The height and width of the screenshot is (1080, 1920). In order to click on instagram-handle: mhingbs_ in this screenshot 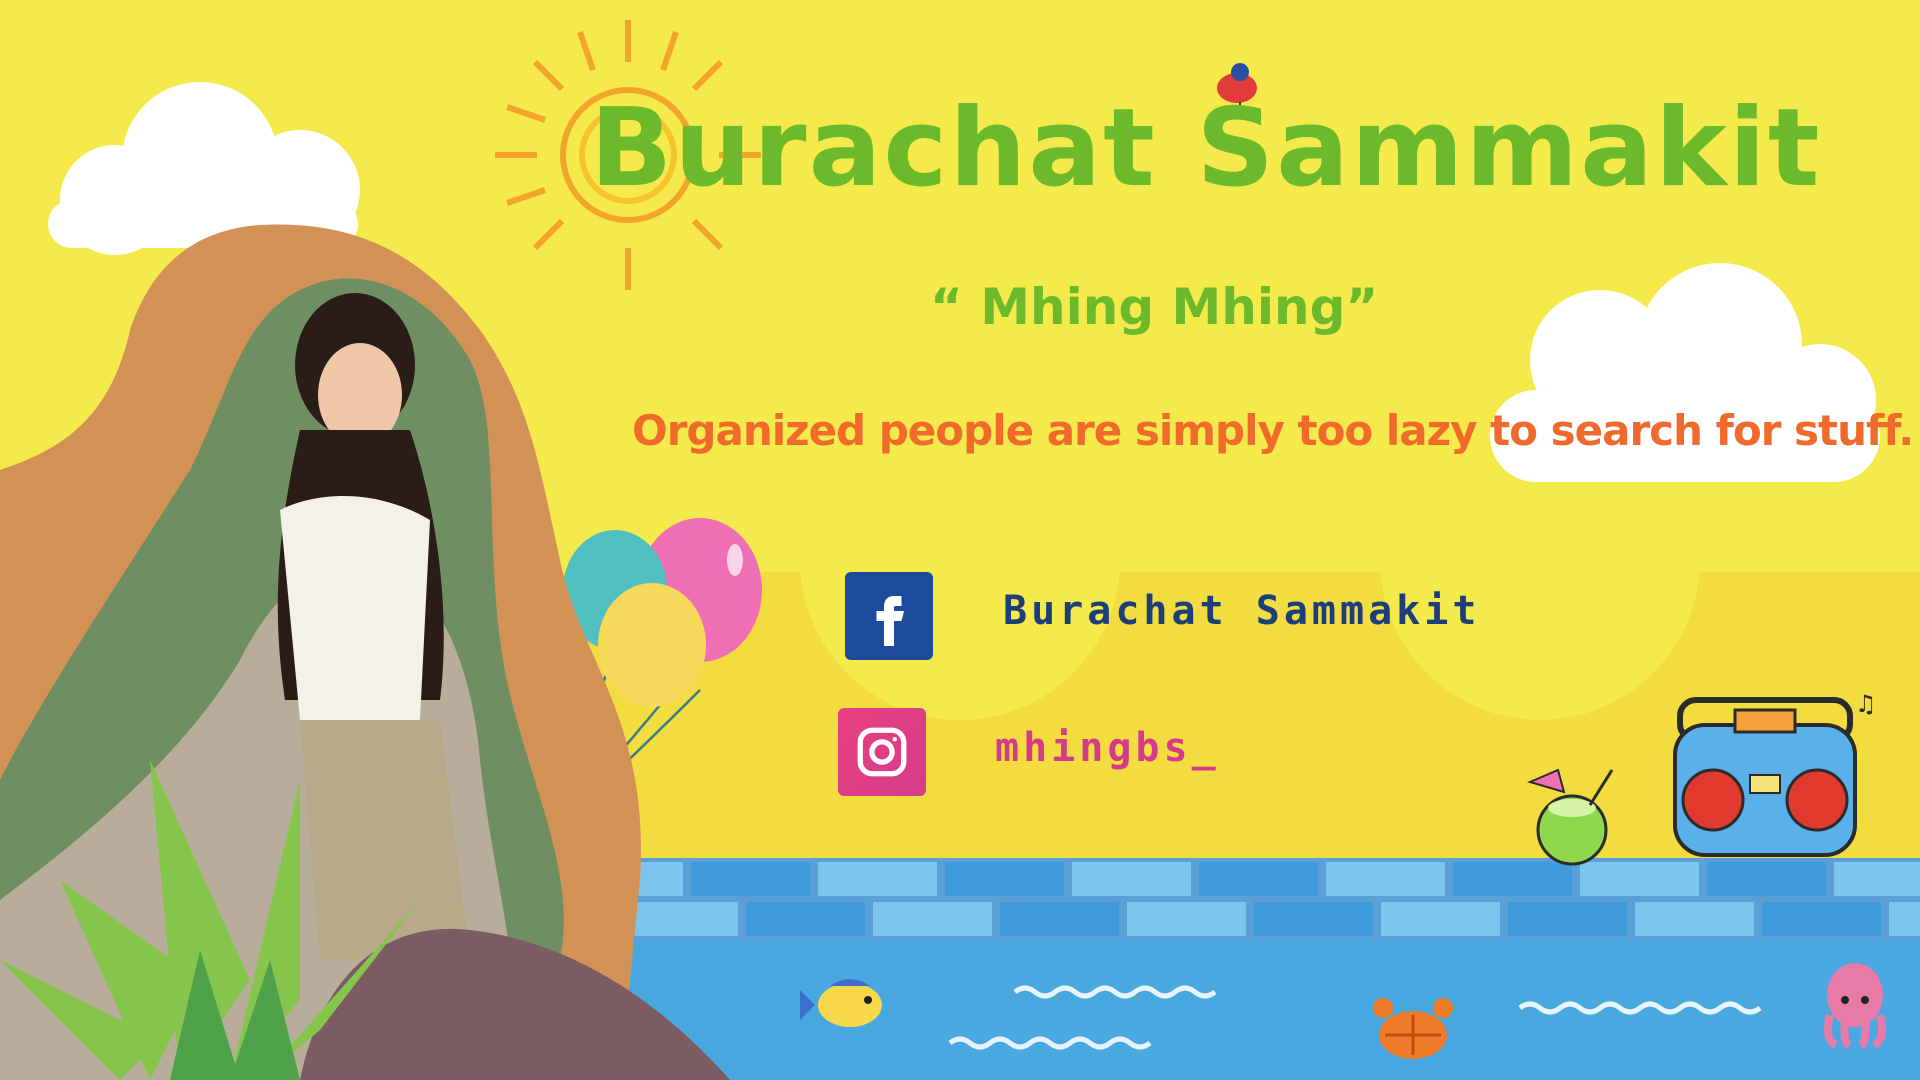, I will do `click(1107, 748)`.